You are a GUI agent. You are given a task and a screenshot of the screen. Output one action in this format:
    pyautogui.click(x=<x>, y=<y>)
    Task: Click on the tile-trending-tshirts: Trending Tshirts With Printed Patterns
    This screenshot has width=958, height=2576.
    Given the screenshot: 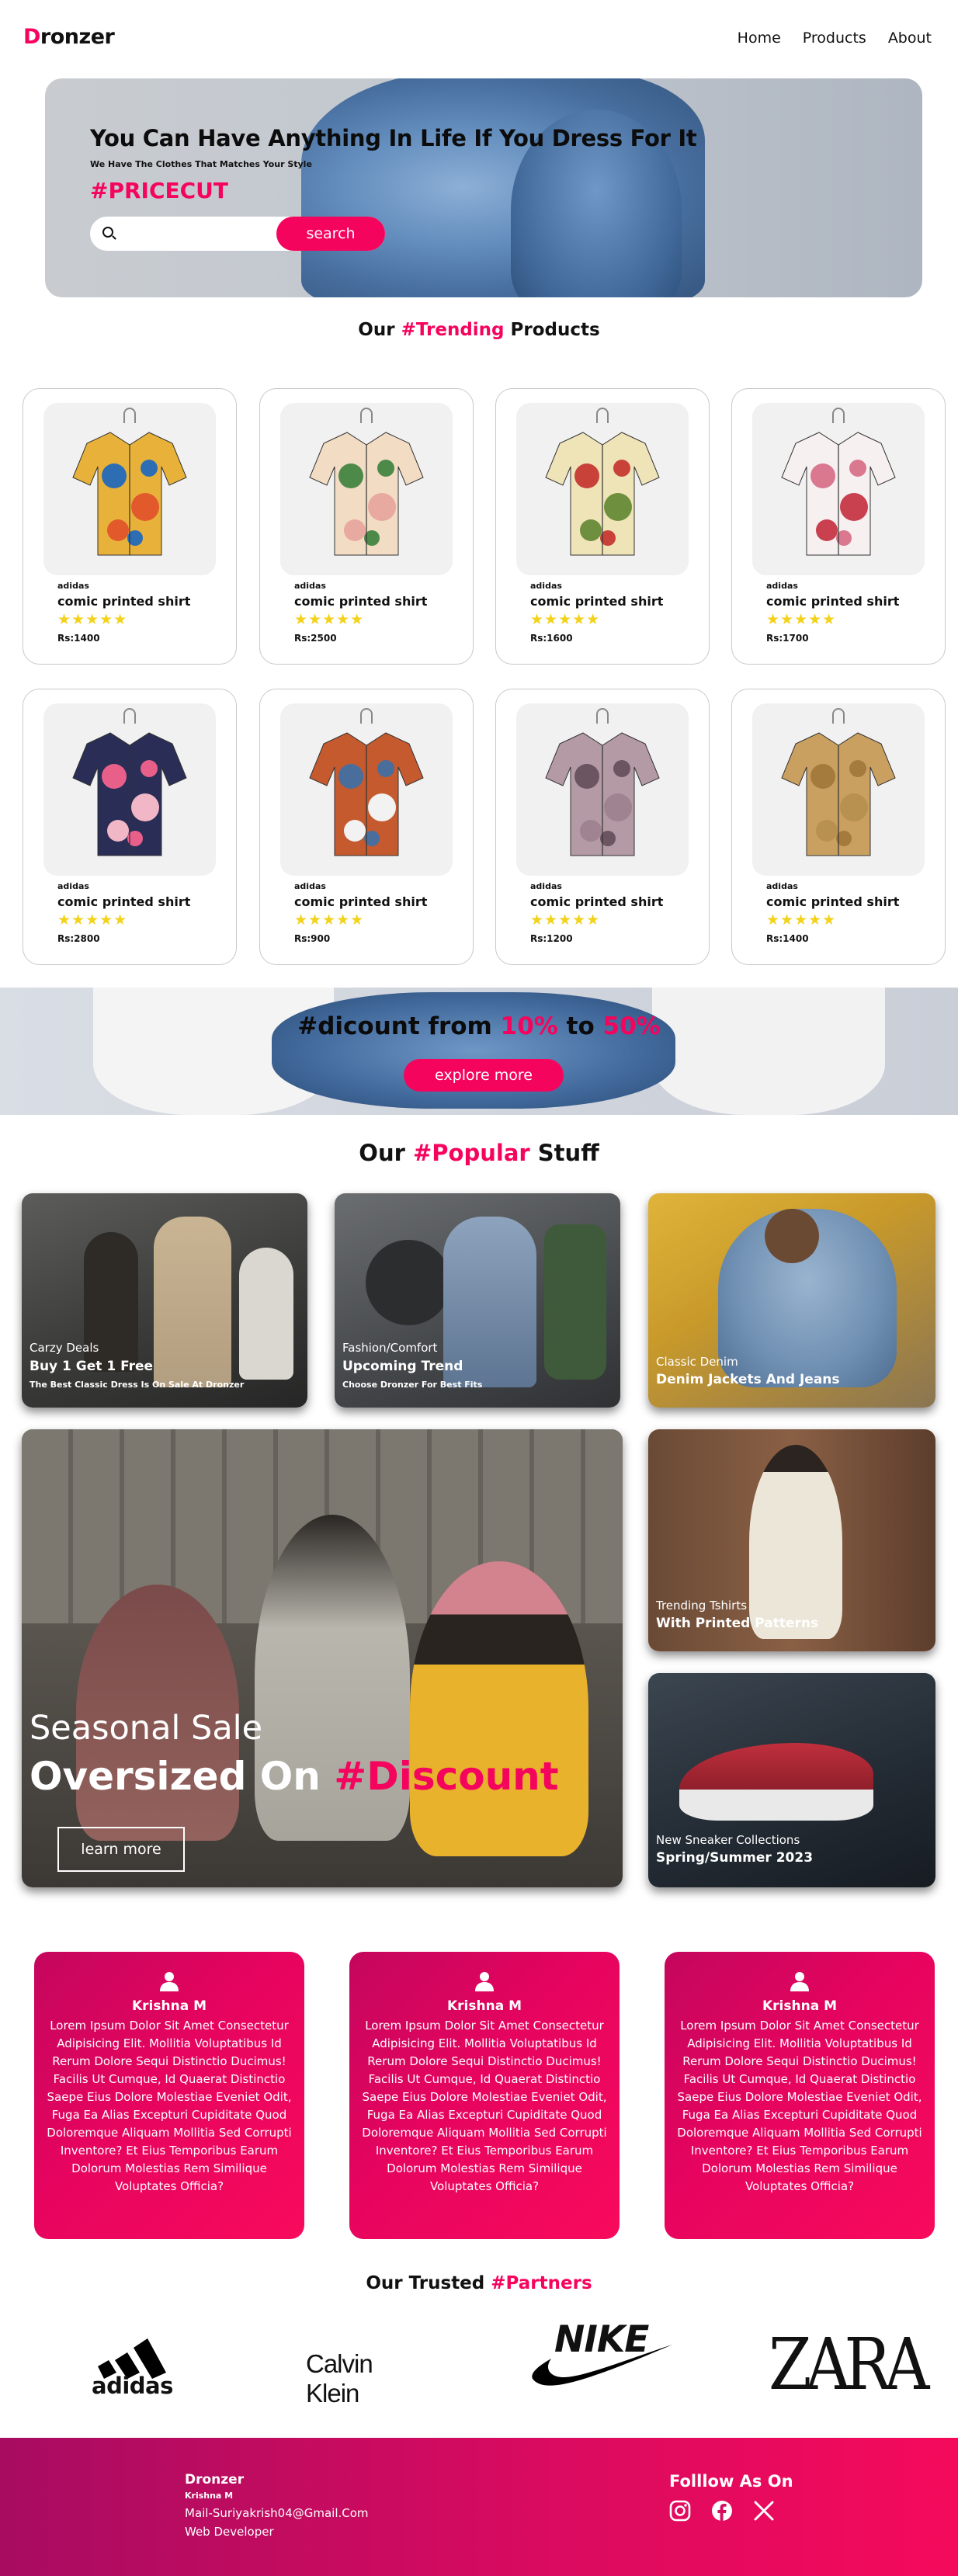 What is the action you would take?
    pyautogui.click(x=791, y=1540)
    